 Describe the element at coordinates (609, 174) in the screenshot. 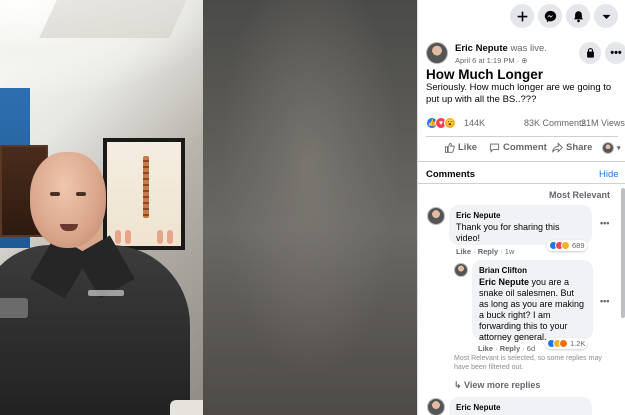

I see `hide-comments-link: Hide` at that location.